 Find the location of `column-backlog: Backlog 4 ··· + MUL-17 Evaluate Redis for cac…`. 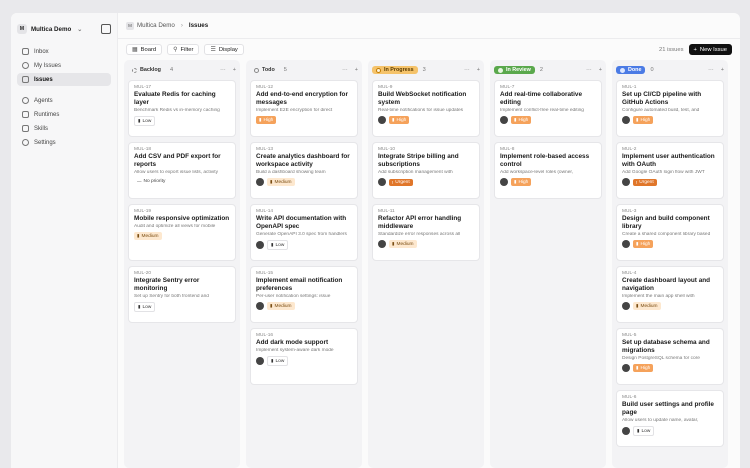

column-backlog: Backlog 4 ··· + MUL-17 Evaluate Redis for cac… is located at coordinates (182, 264).